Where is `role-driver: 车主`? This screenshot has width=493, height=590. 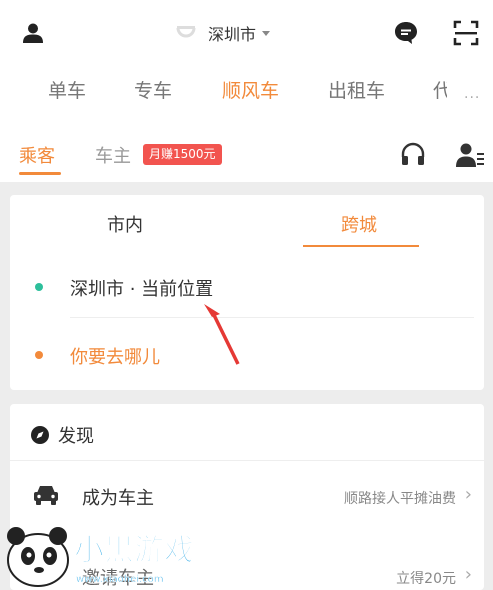
role-driver: 车主 is located at coordinates (113, 155).